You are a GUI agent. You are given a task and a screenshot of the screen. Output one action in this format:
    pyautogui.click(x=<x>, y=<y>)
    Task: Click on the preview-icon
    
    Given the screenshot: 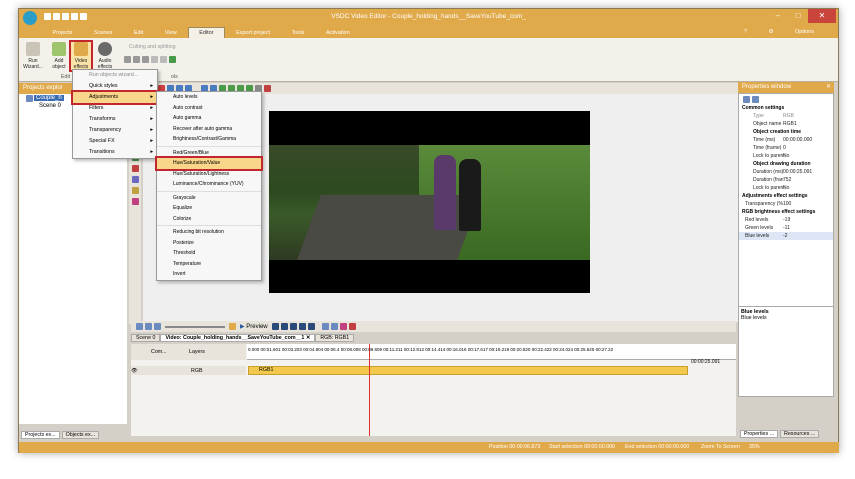 What is the action you would take?
    pyautogui.click(x=232, y=326)
    